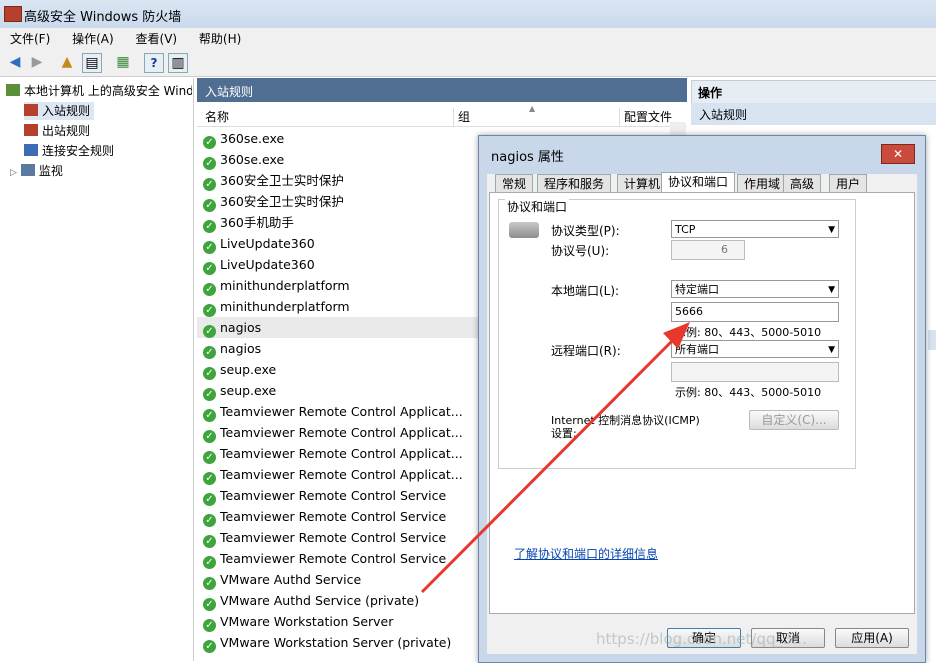 Image resolution: width=936 pixels, height=663 pixels. I want to click on annotation-arrow, so click(555, 458).